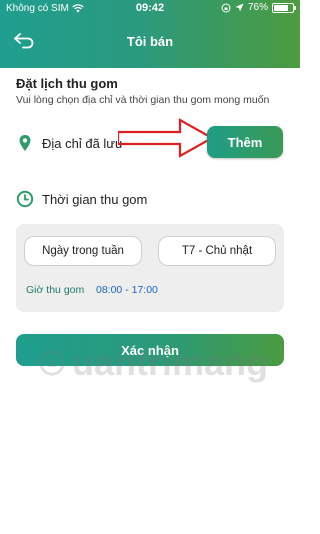  Describe the element at coordinates (25, 199) in the screenshot. I see `clock-icon` at that location.